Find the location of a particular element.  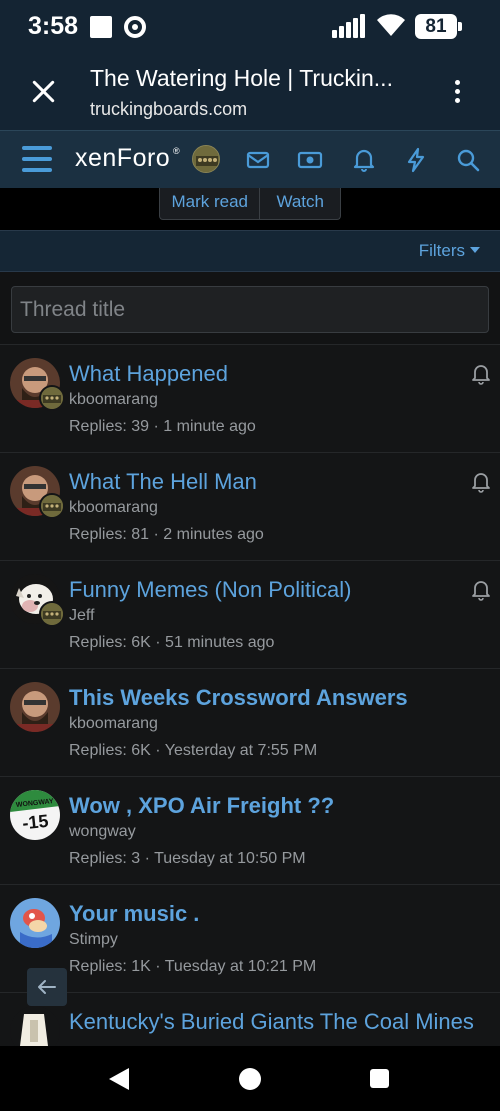

thread-title: Kentucky's Buried Giants The Coal Mines is located at coordinates (271, 1022).